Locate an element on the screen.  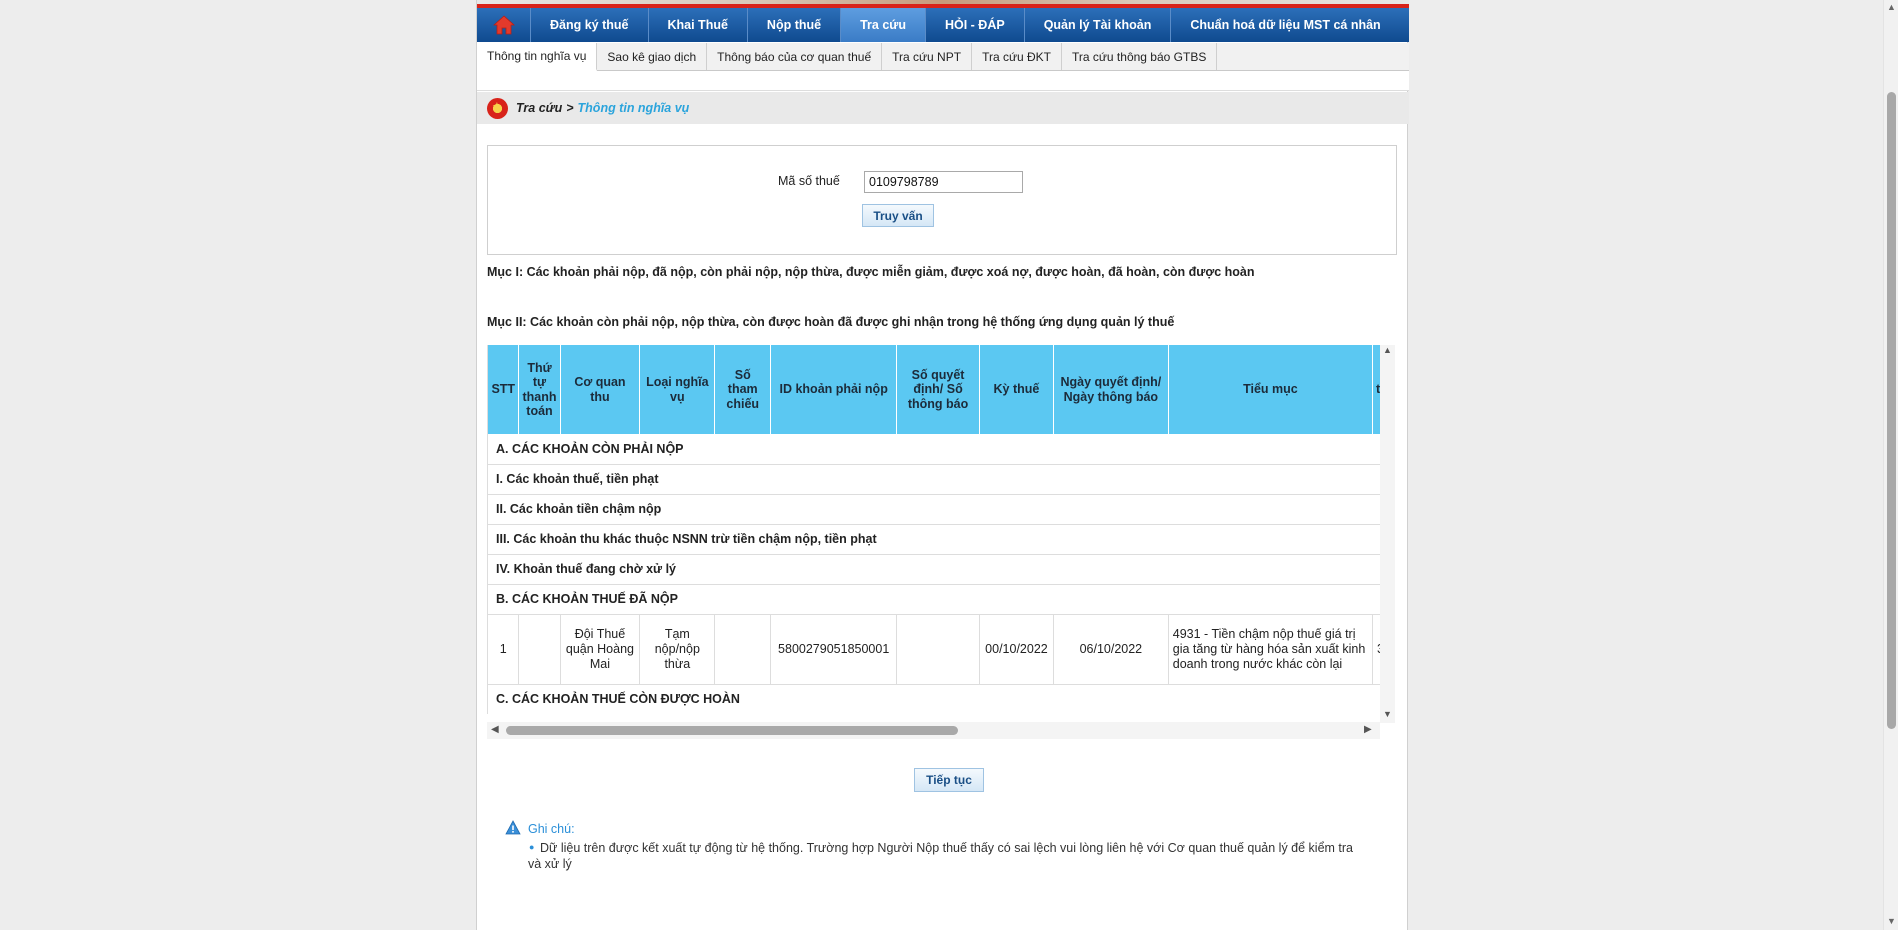
section-b-label: B. CÁC KHOẢN THUẾ ĐÃ NỘP is located at coordinates (934, 599).